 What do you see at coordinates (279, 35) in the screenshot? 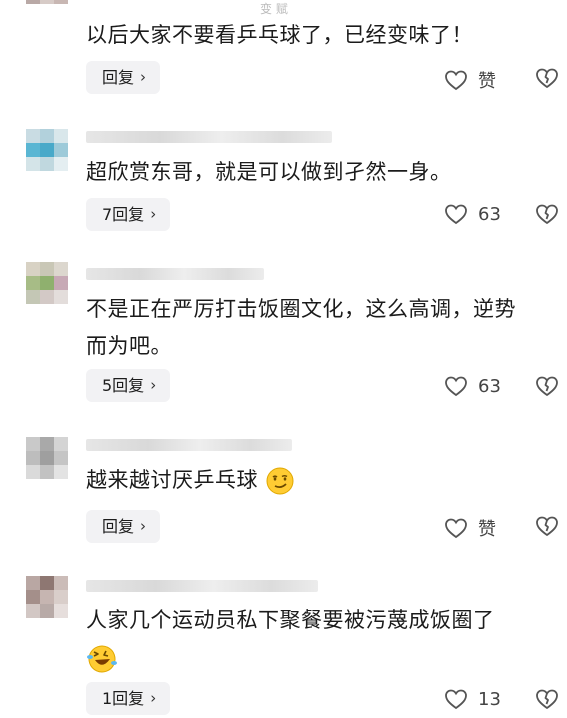
I see `comment-text: 以后大家不要看乒乓球了，已经变味了！` at bounding box center [279, 35].